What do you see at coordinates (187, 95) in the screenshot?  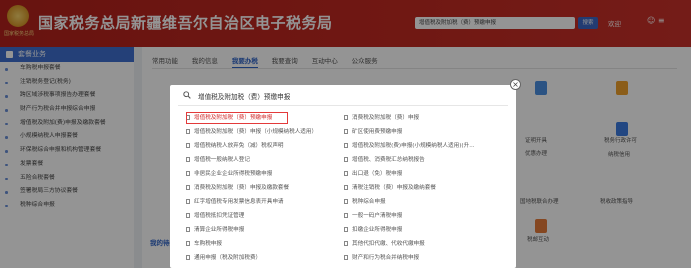 I see `search-icon` at bounding box center [187, 95].